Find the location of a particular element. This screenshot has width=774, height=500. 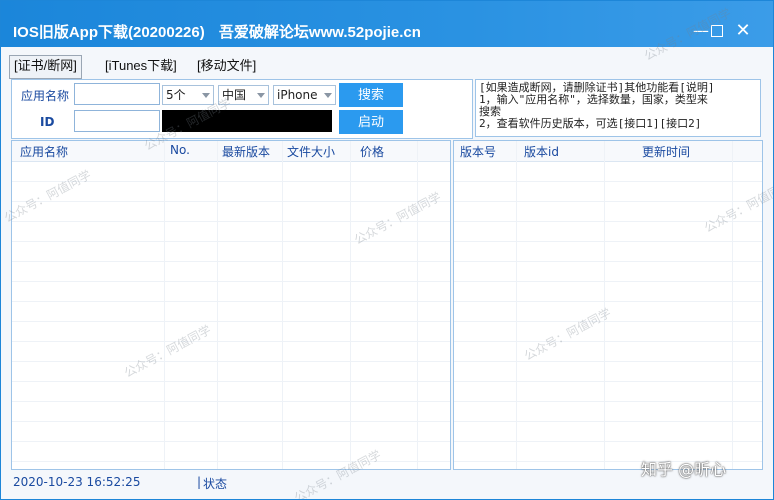

table-header: 应用名称 No. 最新版本 文件大小 价格 is located at coordinates (231, 151).